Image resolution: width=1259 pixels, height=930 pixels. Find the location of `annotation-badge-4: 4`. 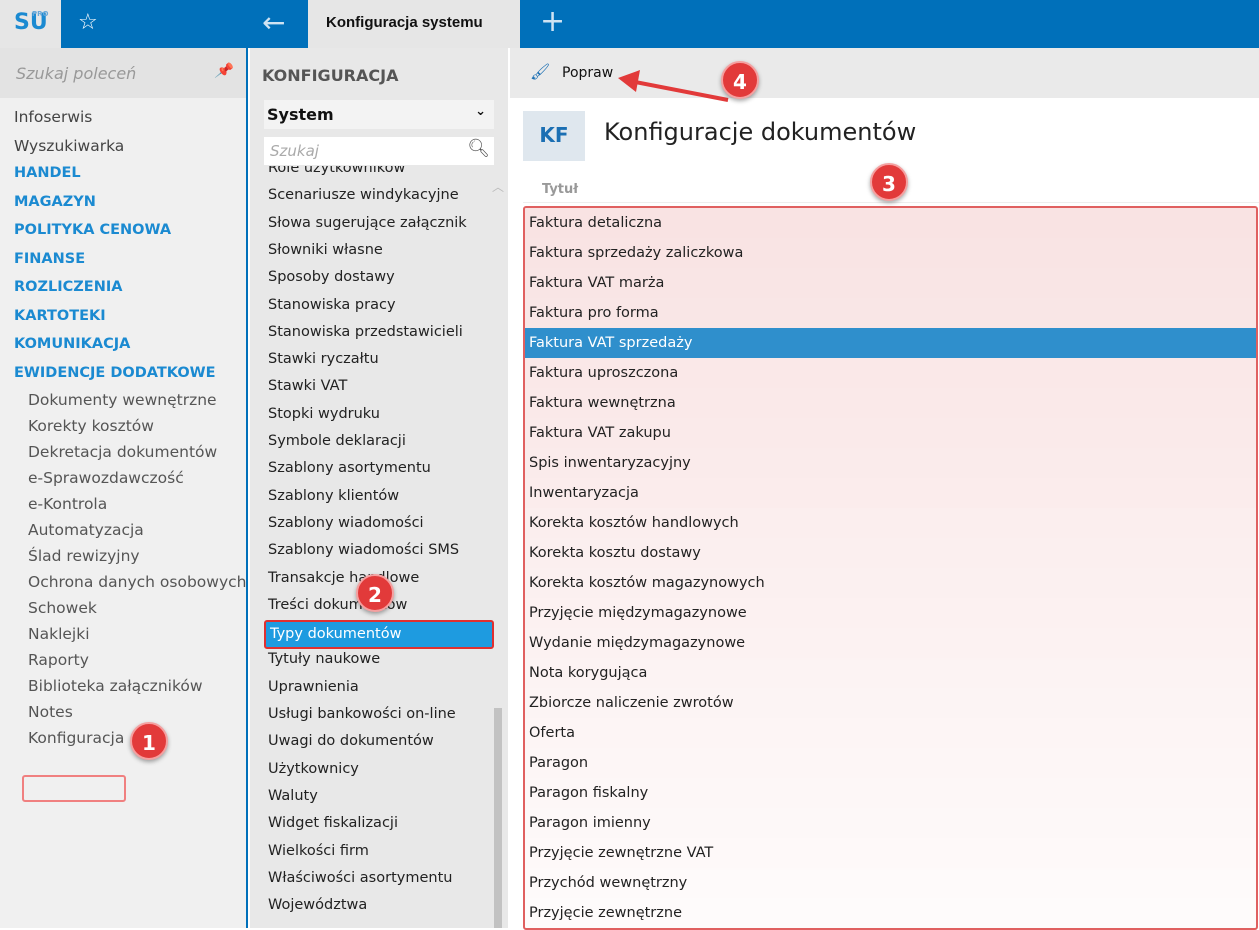

annotation-badge-4: 4 is located at coordinates (740, 80).